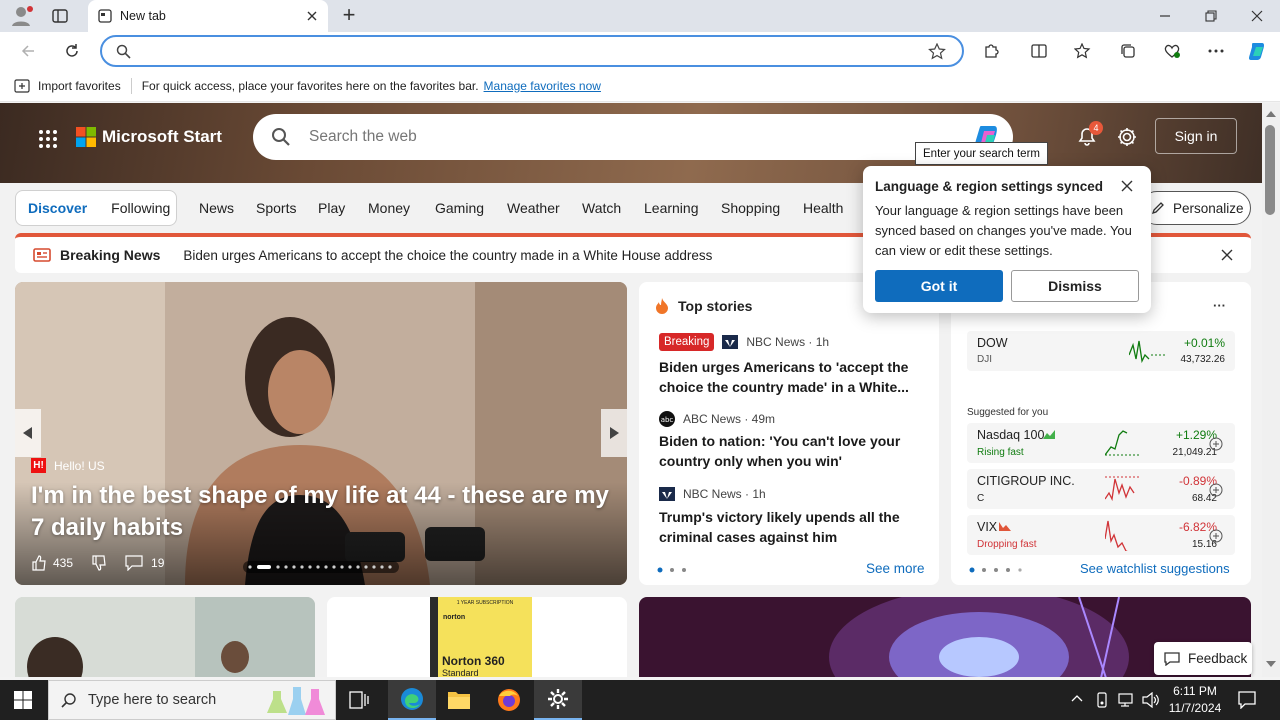  I want to click on volume-icon, so click(1151, 700).